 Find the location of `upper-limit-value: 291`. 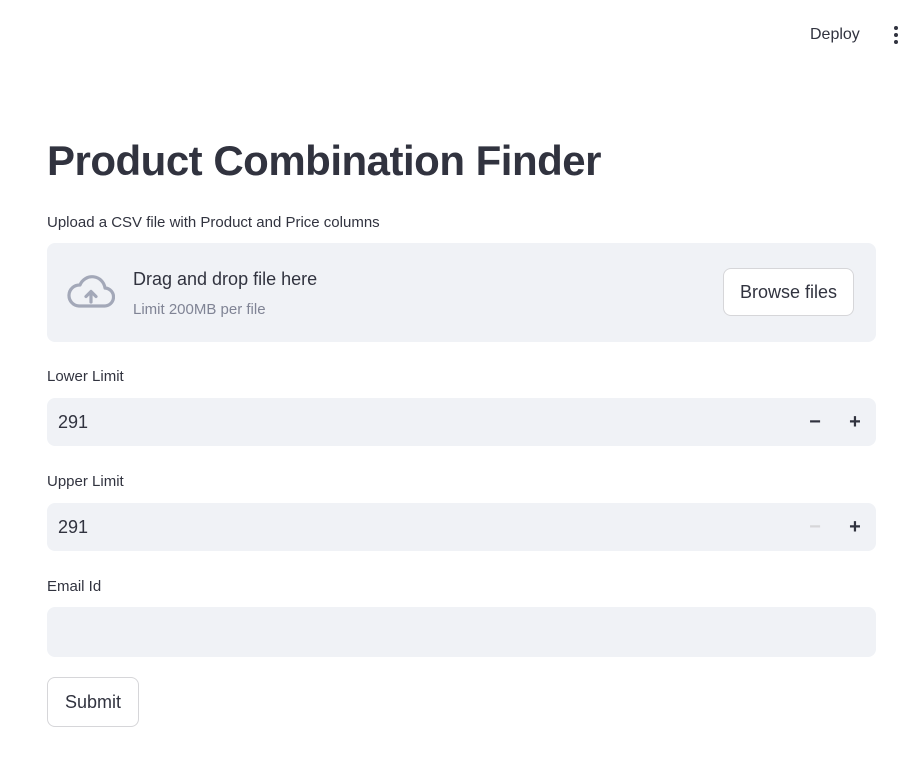

upper-limit-value: 291 is located at coordinates (73, 527).